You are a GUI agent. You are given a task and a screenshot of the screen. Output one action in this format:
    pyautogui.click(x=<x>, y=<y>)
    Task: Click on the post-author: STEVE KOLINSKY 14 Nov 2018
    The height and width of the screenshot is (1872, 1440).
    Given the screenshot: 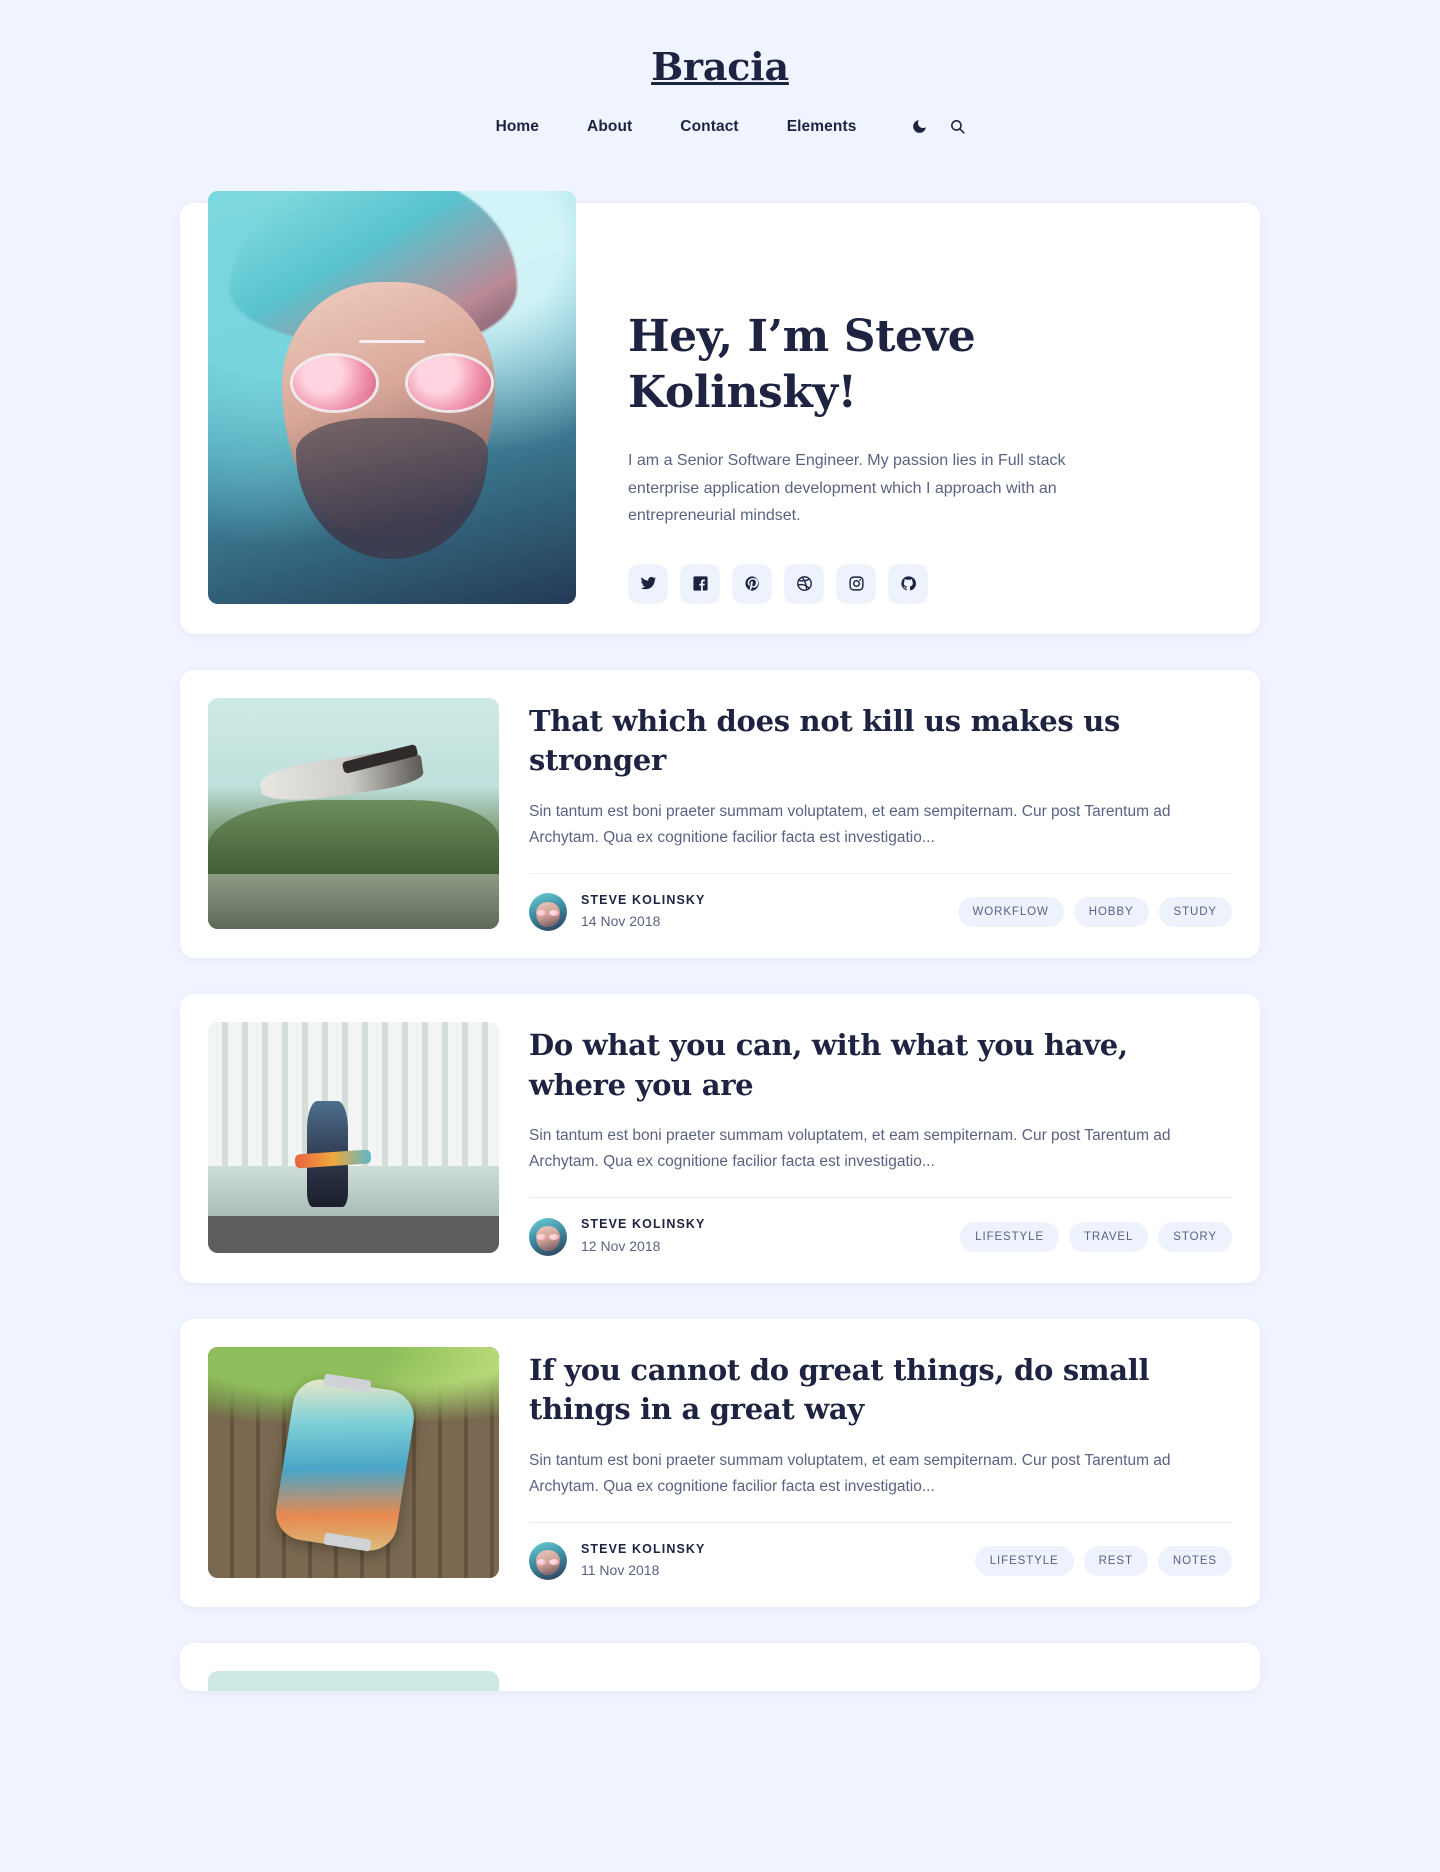 What is the action you would take?
    pyautogui.click(x=617, y=912)
    